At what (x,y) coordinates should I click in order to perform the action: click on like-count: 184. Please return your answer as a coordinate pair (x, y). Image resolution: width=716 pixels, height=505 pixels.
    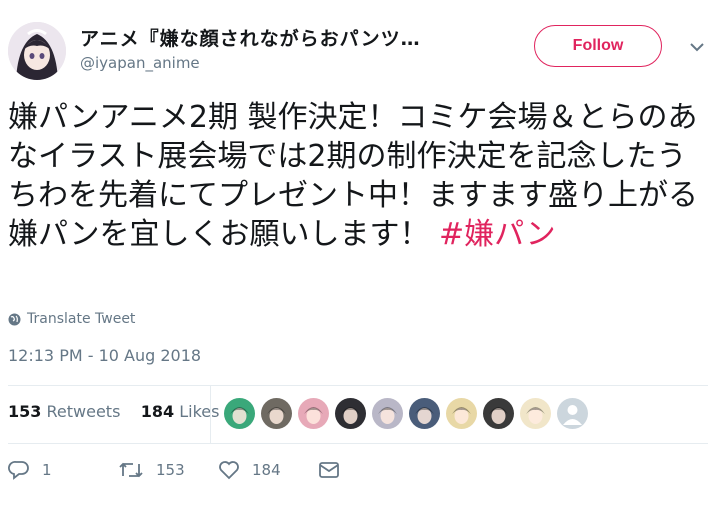
    Looking at the image, I should click on (266, 470).